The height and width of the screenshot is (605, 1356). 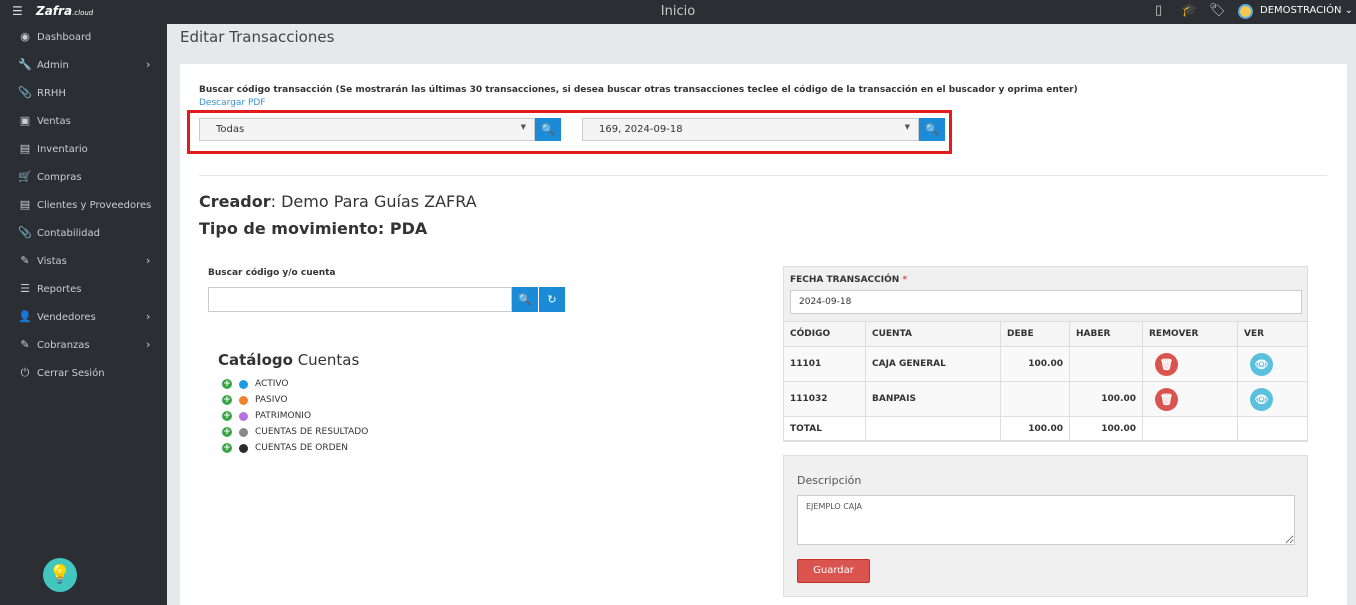 I want to click on sidebar-item-dashboard: ◉ Dashboard, so click(x=83, y=39).